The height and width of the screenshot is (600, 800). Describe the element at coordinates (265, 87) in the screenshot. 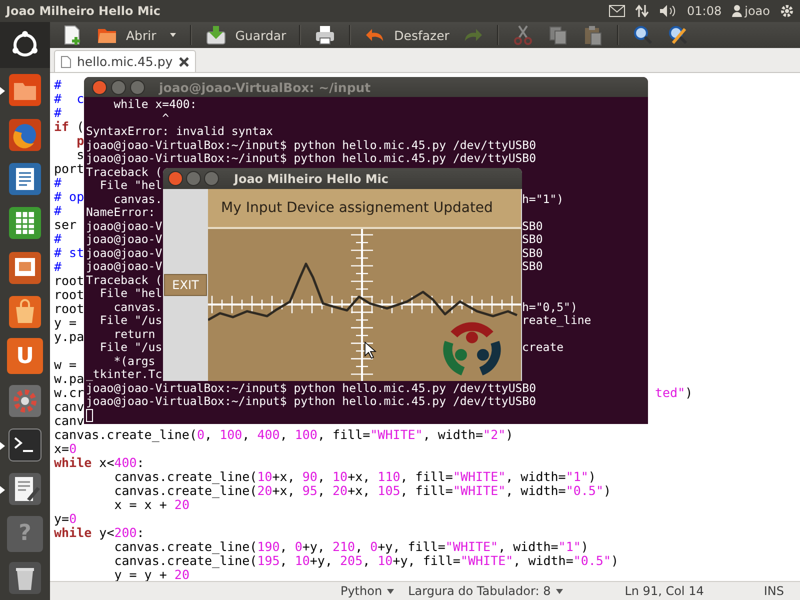

I see `terminal-title: joao@joao-VirtualBox: ~/input` at that location.